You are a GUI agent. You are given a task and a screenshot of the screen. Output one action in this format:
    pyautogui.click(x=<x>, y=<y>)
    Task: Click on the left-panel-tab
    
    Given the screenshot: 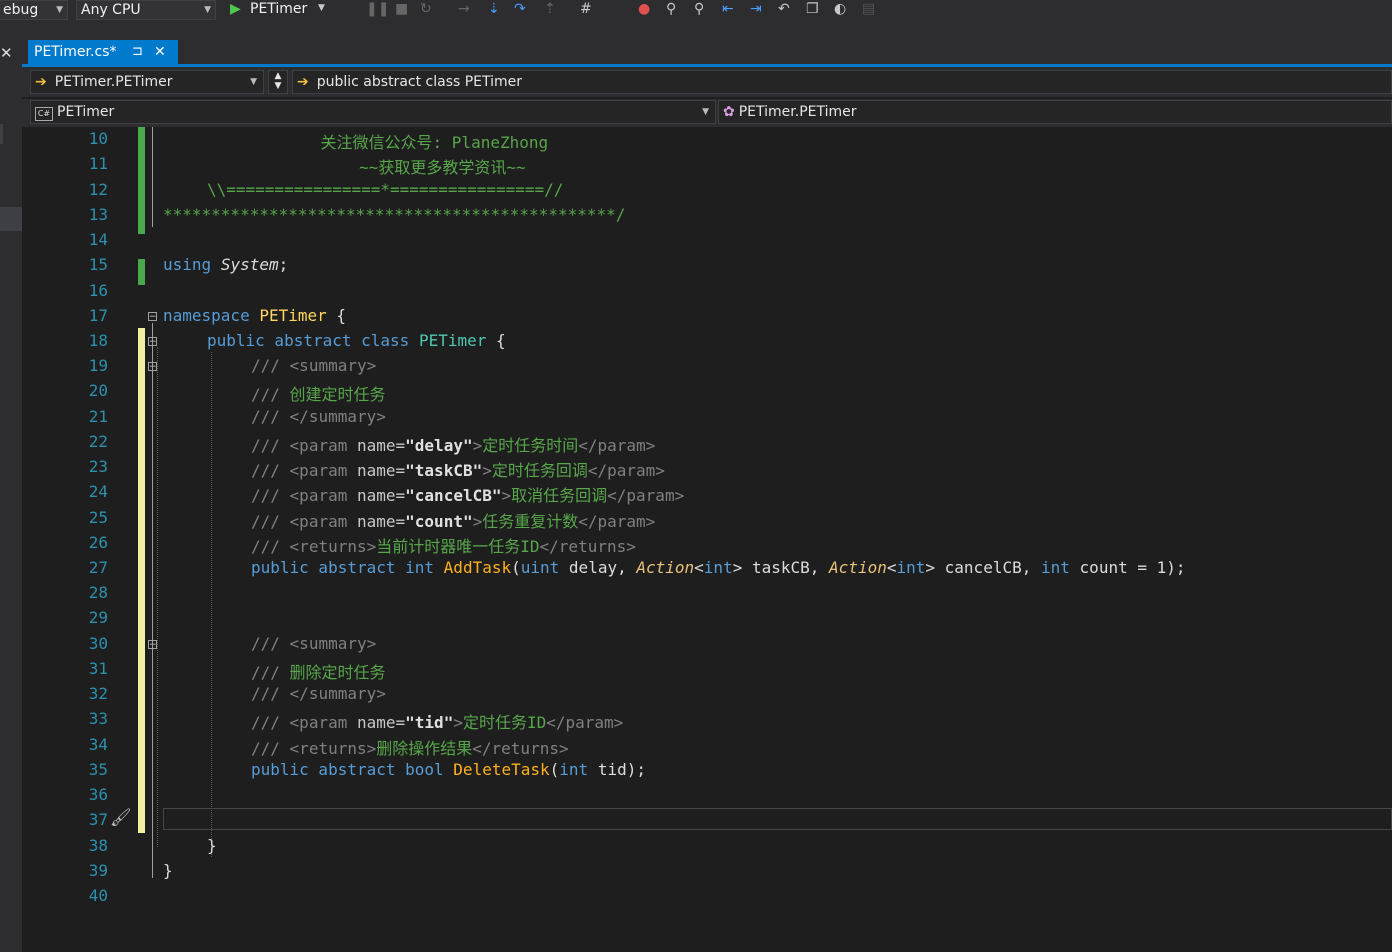 What is the action you would take?
    pyautogui.click(x=11, y=219)
    